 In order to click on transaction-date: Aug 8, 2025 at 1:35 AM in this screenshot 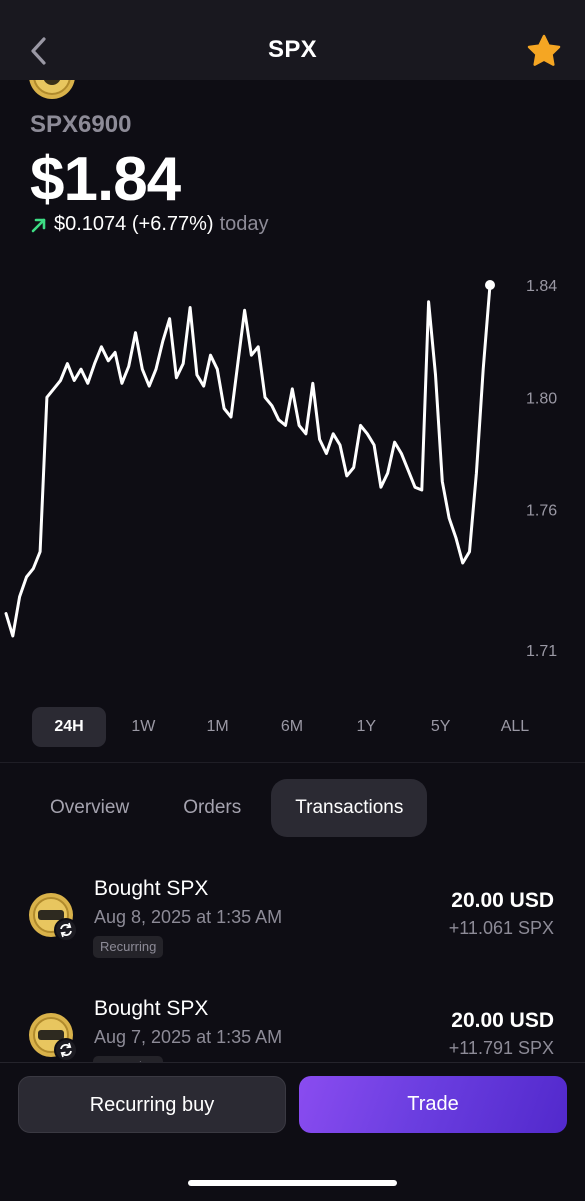, I will do `click(188, 917)`.